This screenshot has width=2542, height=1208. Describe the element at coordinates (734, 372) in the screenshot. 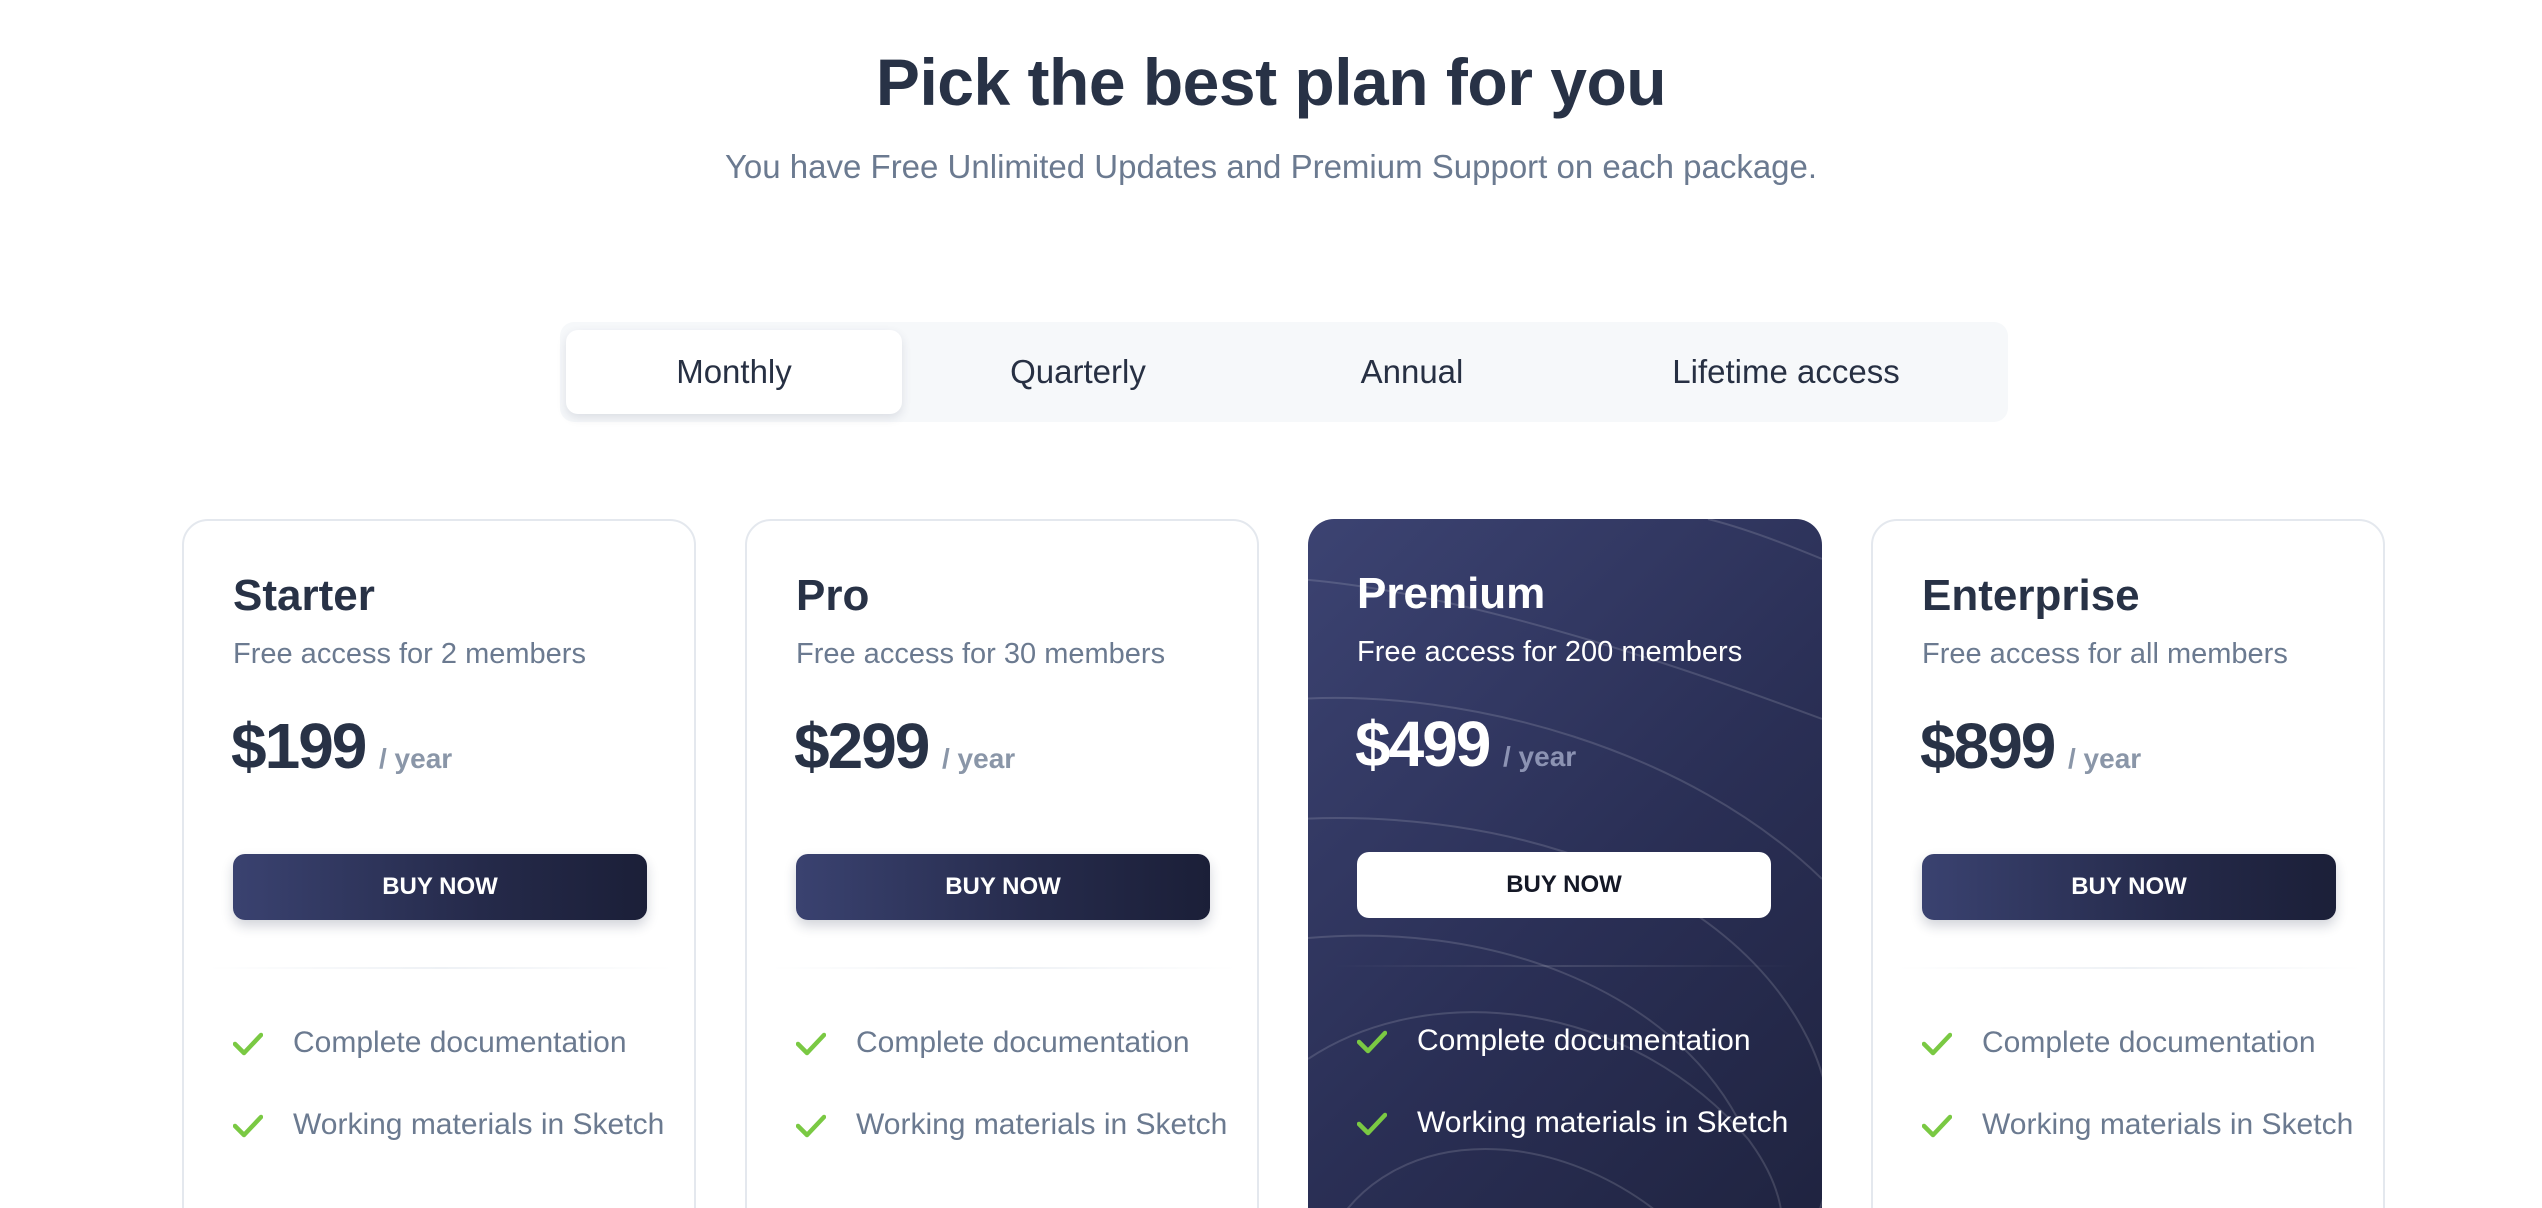

I see `tab-monthly: Monthly` at that location.